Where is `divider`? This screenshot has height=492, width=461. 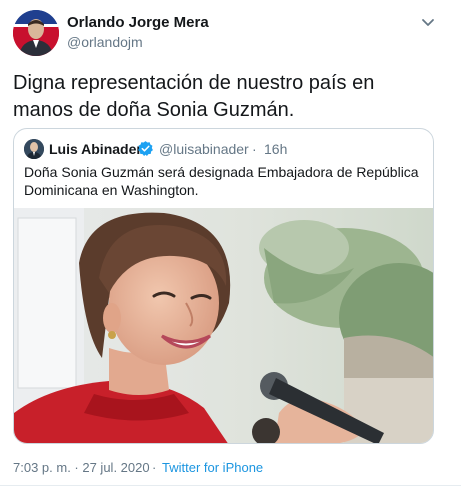 divider is located at coordinates (230, 485).